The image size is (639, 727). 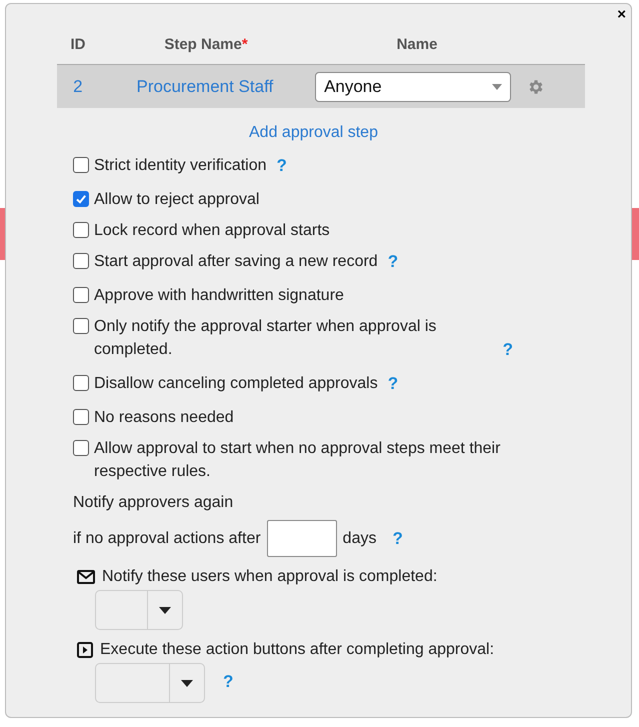 What do you see at coordinates (359, 539) in the screenshot?
I see `days-label: days` at bounding box center [359, 539].